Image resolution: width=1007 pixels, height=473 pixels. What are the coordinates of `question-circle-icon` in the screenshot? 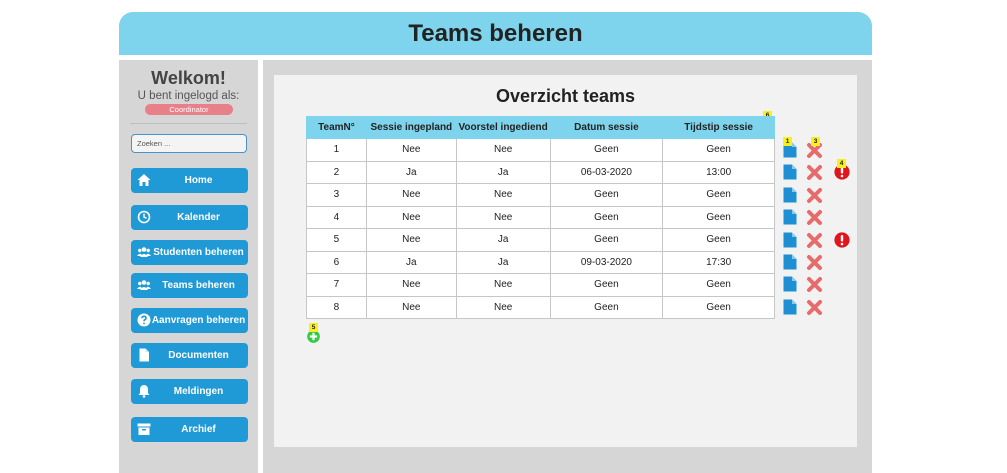 It's located at (144, 320).